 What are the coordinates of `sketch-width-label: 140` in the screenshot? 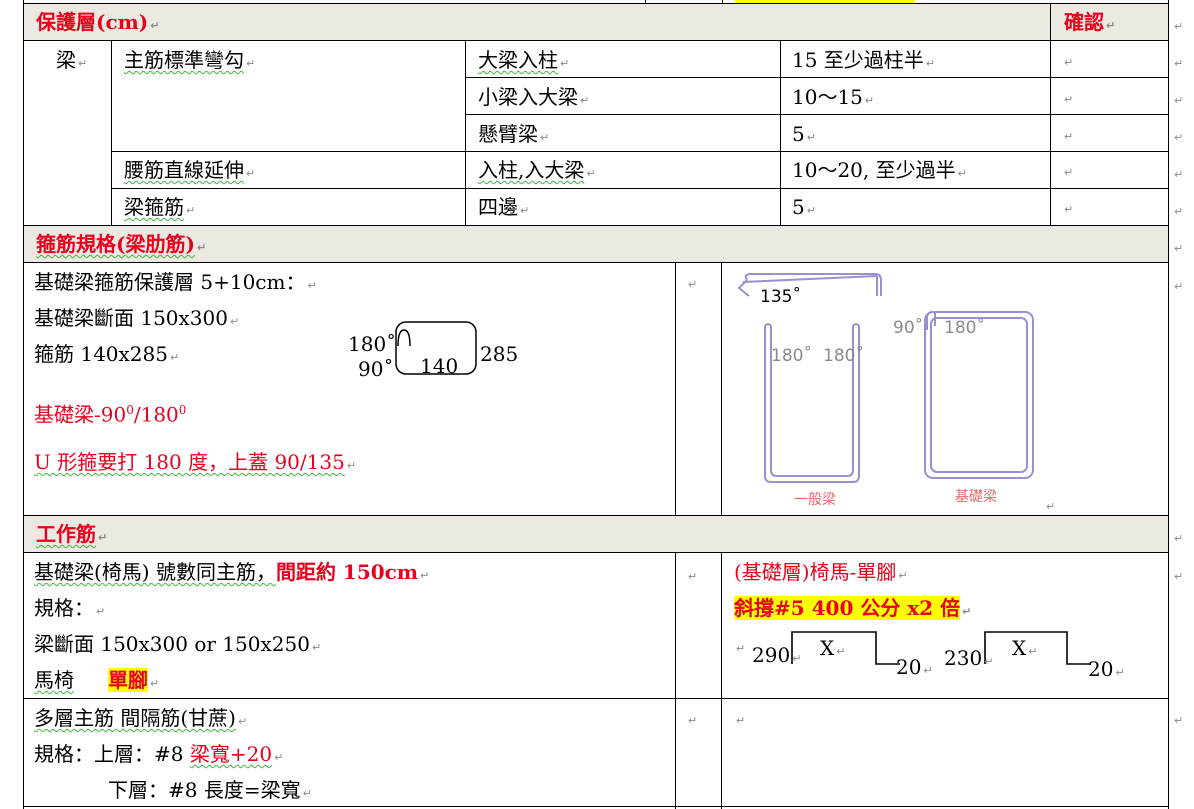 It's located at (439, 366).